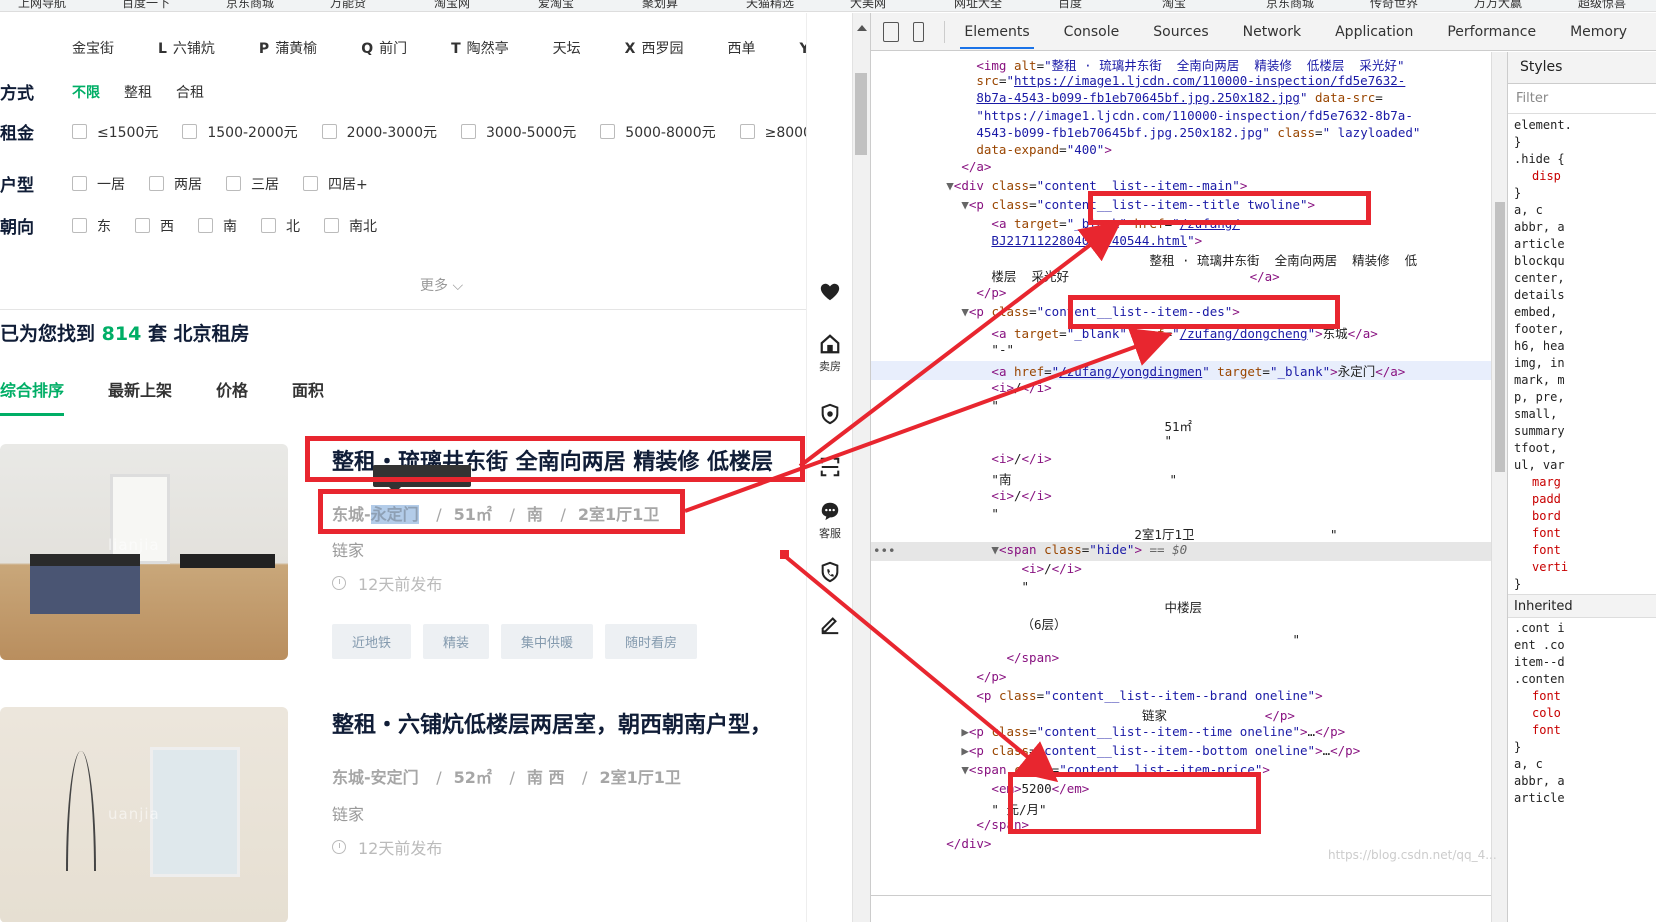  What do you see at coordinates (506, 777) in the screenshot?
I see `listing-description: 东城-安定门 /52㎡ / 南 西 /2室1厅1卫` at bounding box center [506, 777].